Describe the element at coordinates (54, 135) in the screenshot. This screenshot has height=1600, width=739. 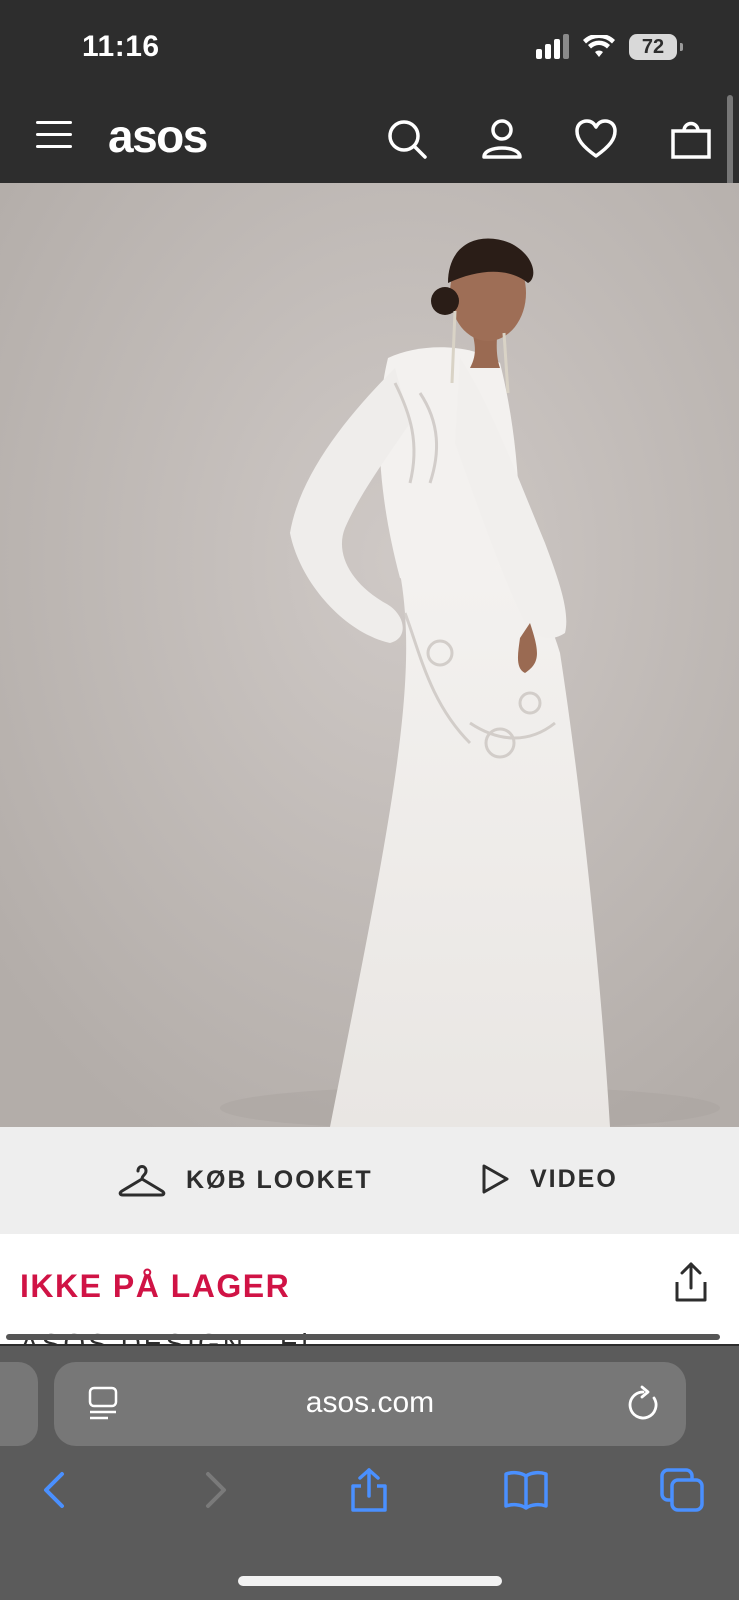
I see `menu-icon` at that location.